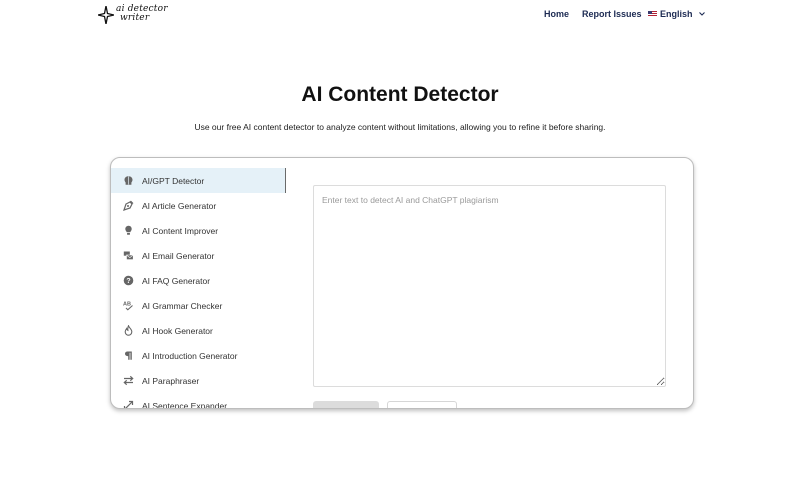  I want to click on sidebar-item-label: AI Paraphraser, so click(171, 380).